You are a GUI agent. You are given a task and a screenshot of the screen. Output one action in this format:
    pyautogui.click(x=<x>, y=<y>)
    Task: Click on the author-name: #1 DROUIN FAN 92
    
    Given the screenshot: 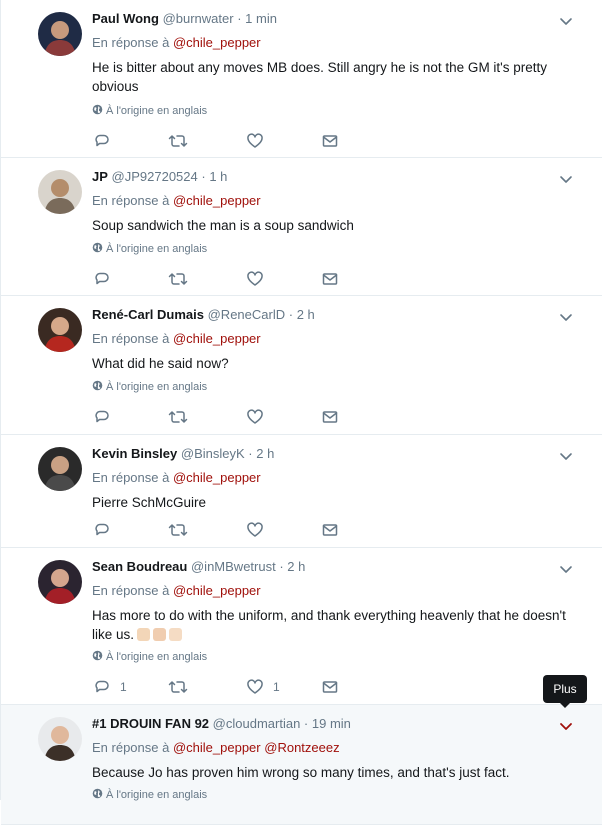 What is the action you would take?
    pyautogui.click(x=150, y=723)
    